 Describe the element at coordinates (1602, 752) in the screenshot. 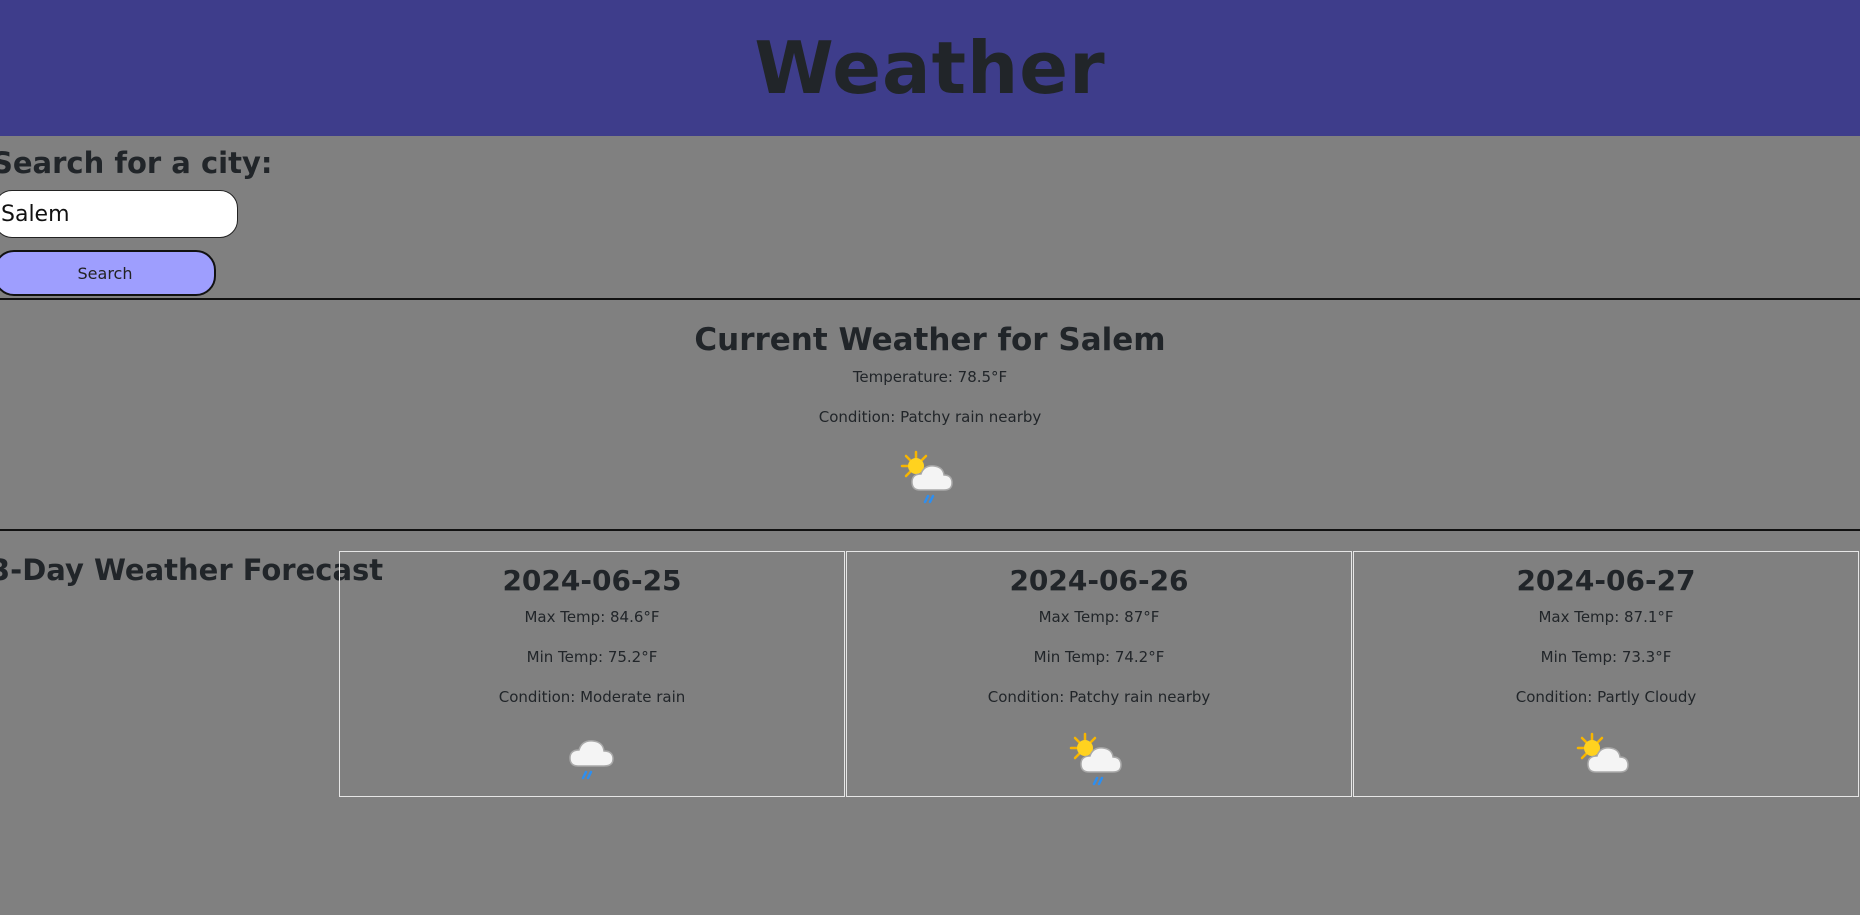

I see `sun-cloud-icon` at that location.